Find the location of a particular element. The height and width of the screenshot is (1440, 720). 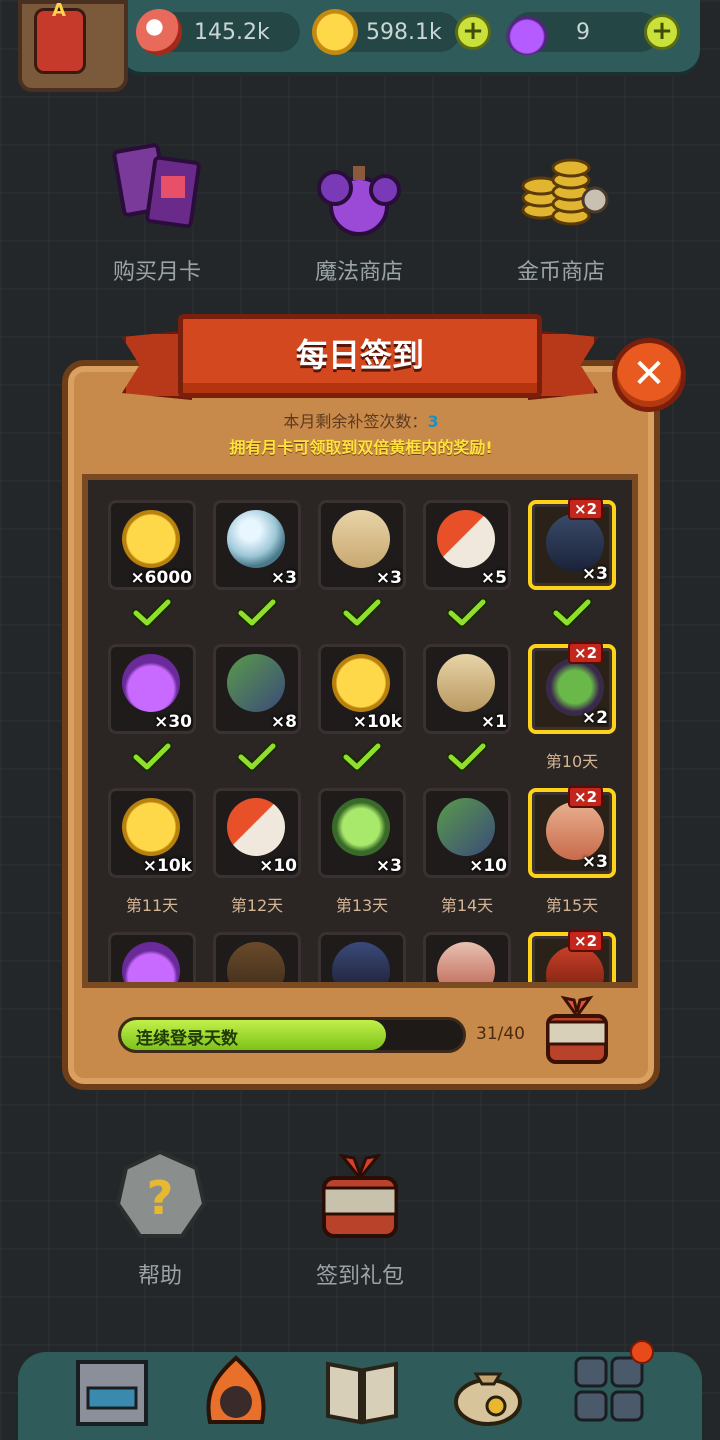

magic-potion-shop-icon is located at coordinates (359, 190).